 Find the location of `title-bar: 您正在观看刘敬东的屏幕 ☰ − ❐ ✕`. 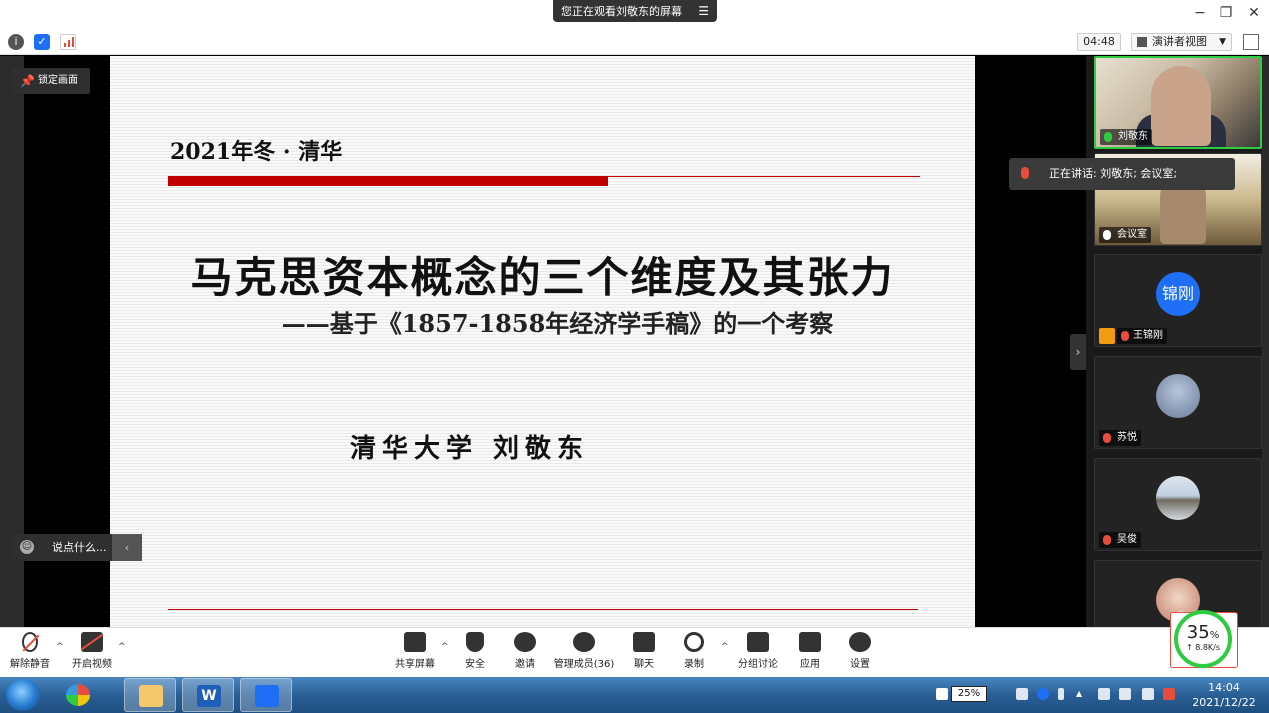

title-bar: 您正在观看刘敬东的屏幕 ☰ − ❐ ✕ is located at coordinates (634, 14).